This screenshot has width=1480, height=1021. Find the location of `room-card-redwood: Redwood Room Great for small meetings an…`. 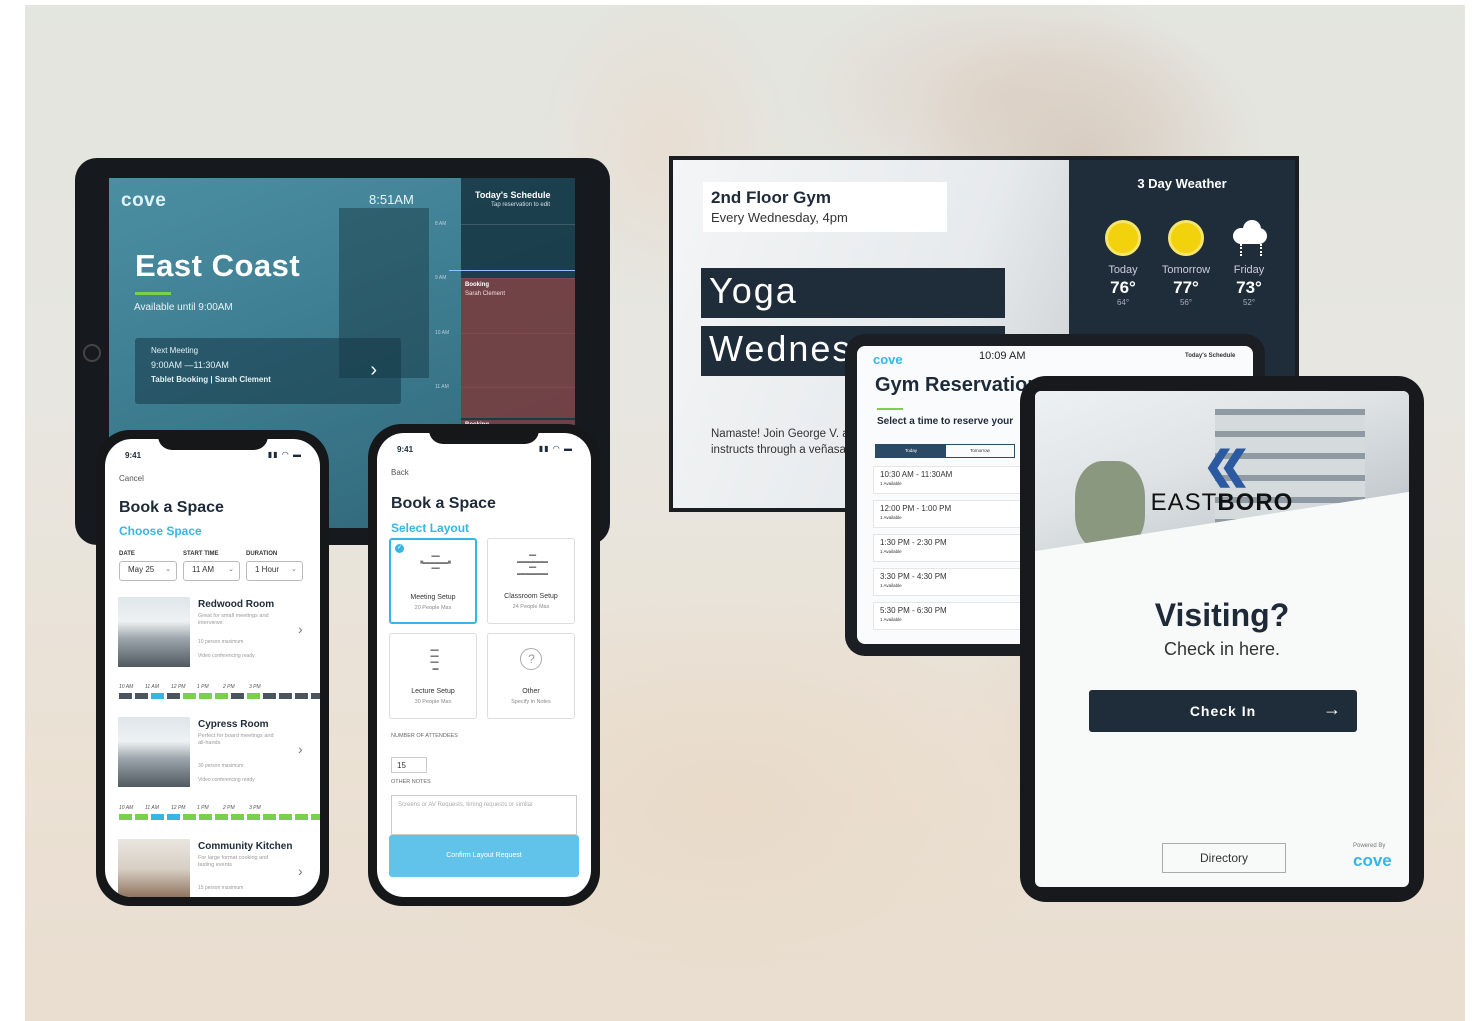

room-card-redwood: Redwood Room Great for small meetings an… is located at coordinates (213, 633).